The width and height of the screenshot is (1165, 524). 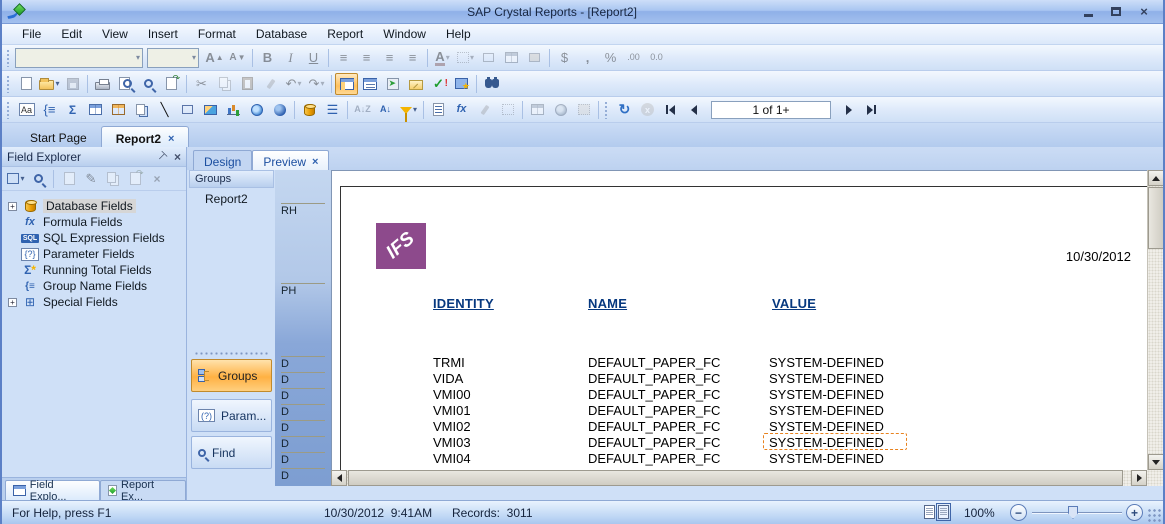 I want to click on insert-line-button: ╲, so click(x=164, y=110).